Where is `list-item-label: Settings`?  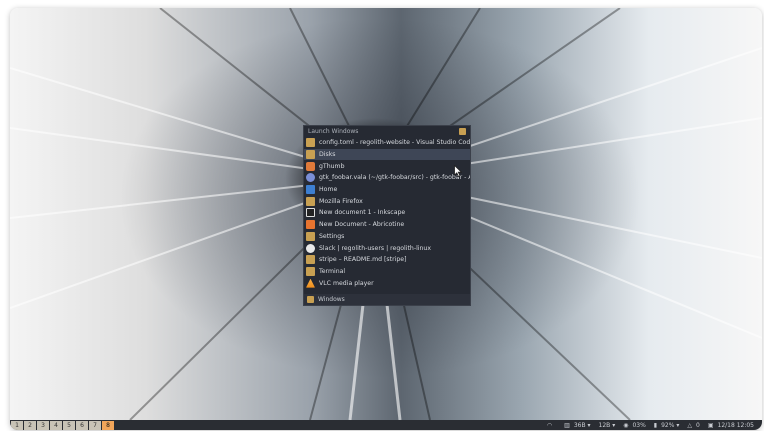 list-item-label: Settings is located at coordinates (332, 236).